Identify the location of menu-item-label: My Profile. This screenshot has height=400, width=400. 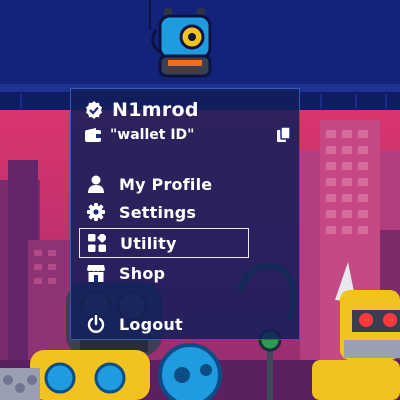
(166, 184).